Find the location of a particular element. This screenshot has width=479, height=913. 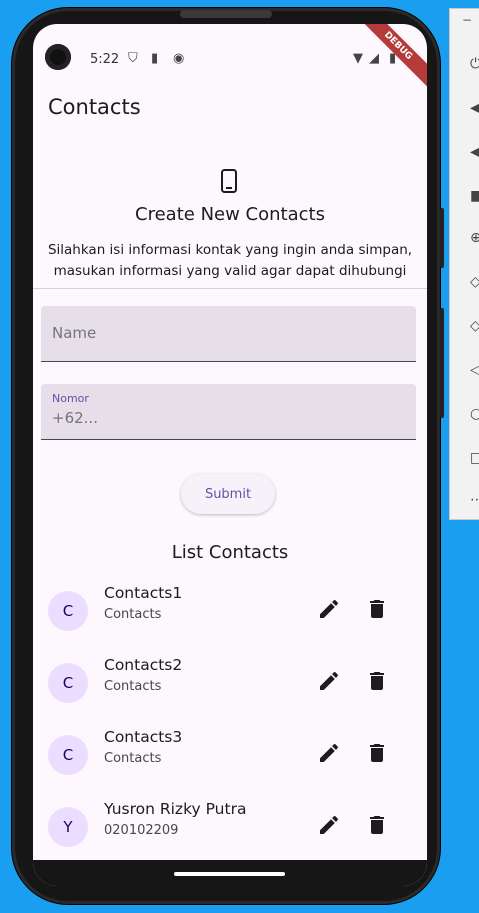

home-icon: ○ is located at coordinates (474, 414).